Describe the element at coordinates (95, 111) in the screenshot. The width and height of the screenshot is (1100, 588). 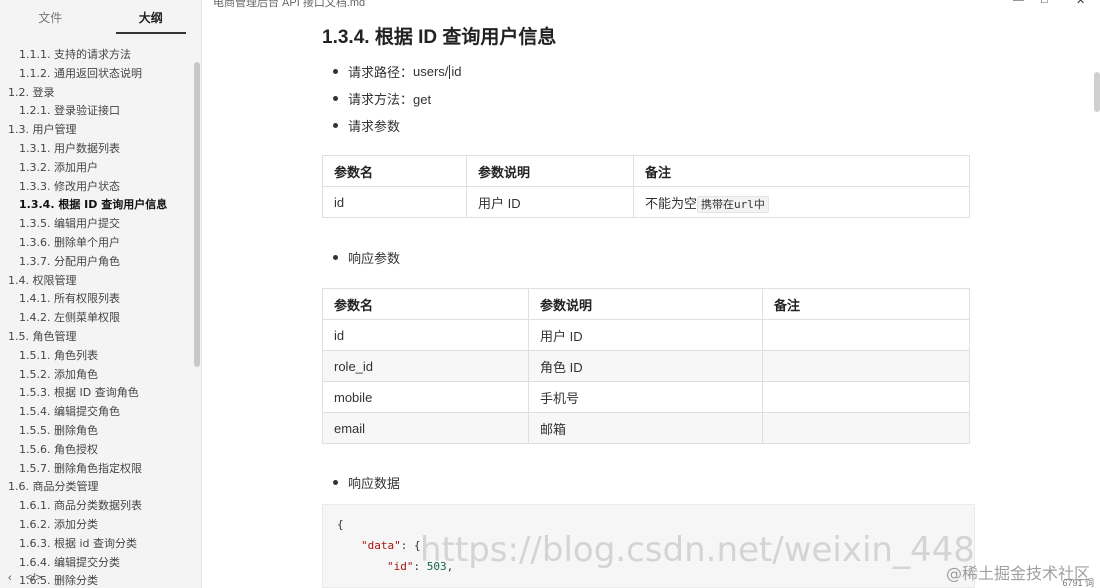
I see `outline-item: 1.2.1. 登录验证接口` at that location.